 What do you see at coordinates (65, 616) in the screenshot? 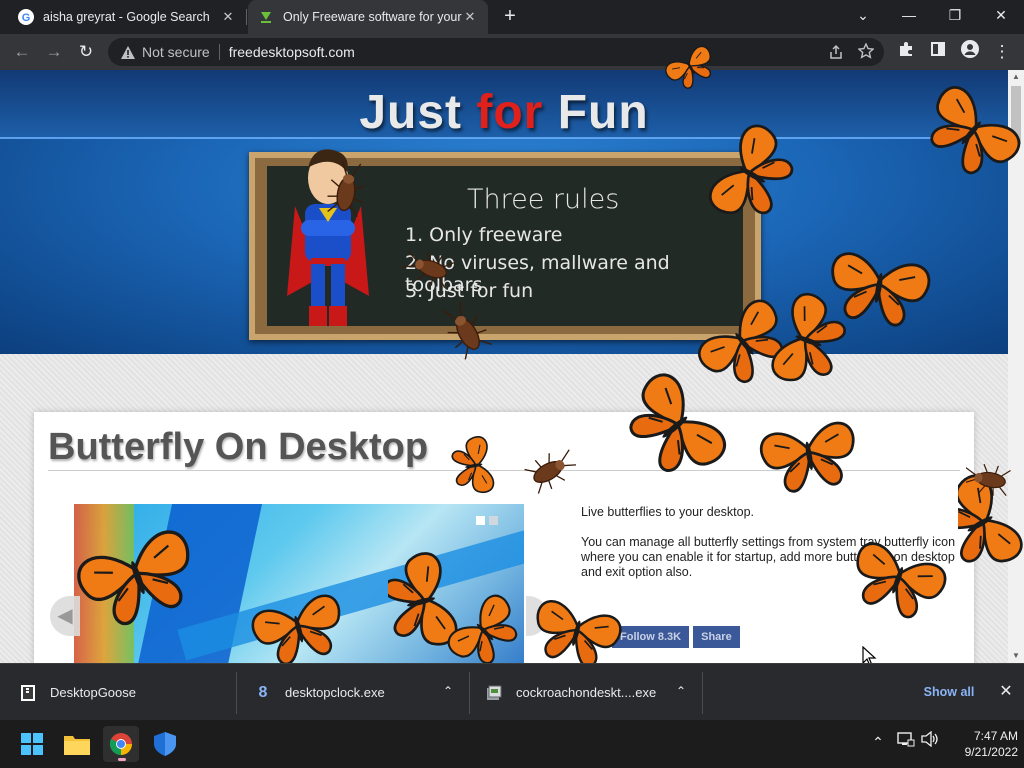
I see `slider-prev-button: ◀` at bounding box center [65, 616].